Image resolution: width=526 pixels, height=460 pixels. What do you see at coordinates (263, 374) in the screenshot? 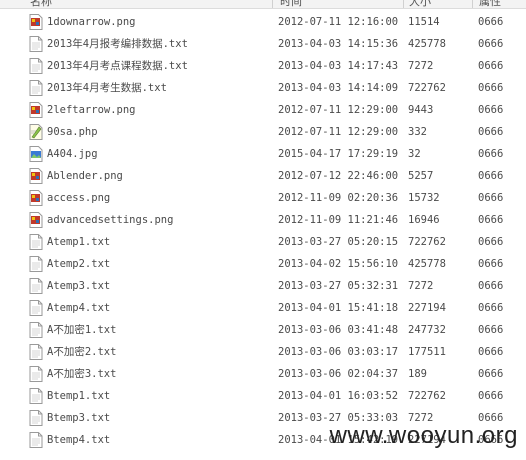
I see `file-row: A不加密3.txt 2013-03-06 02:04:37 189 0666` at bounding box center [263, 374].